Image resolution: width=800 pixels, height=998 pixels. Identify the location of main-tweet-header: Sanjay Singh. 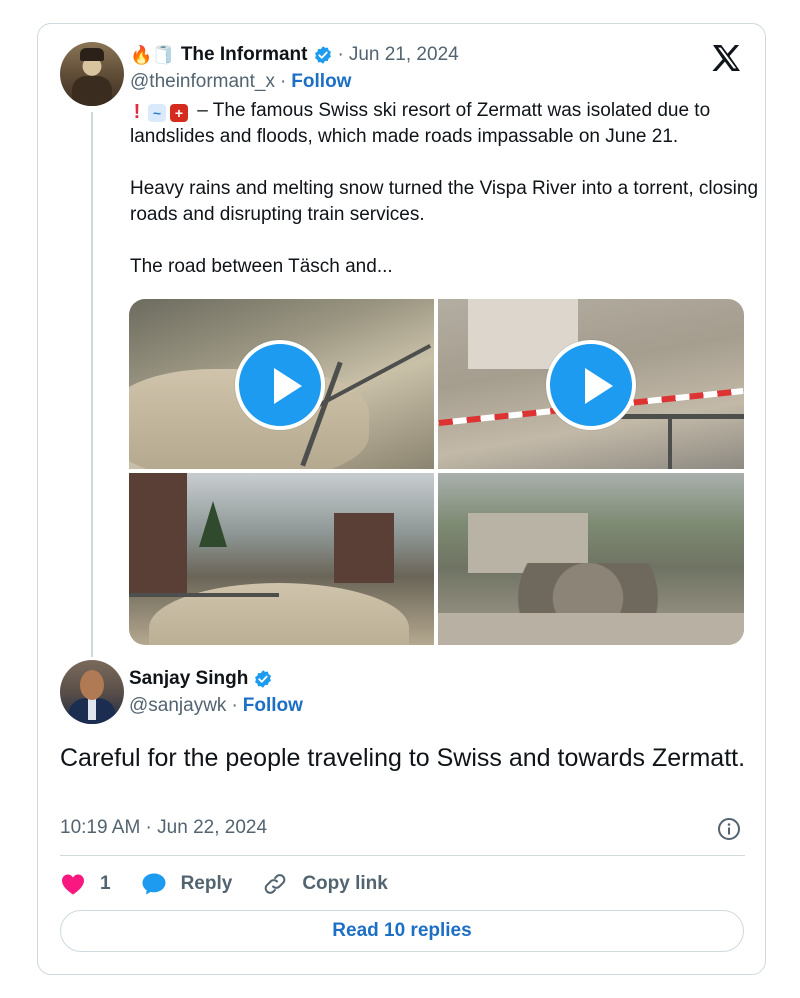
(201, 679).